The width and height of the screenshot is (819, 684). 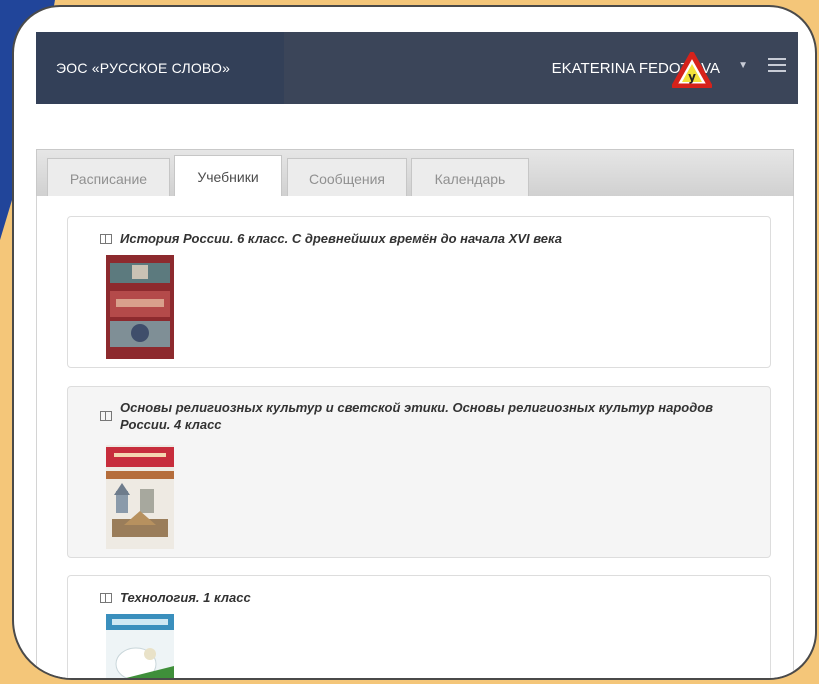 I want to click on tabs-bar: Расписание Учебники Сообщения Календарь, so click(x=415, y=173).